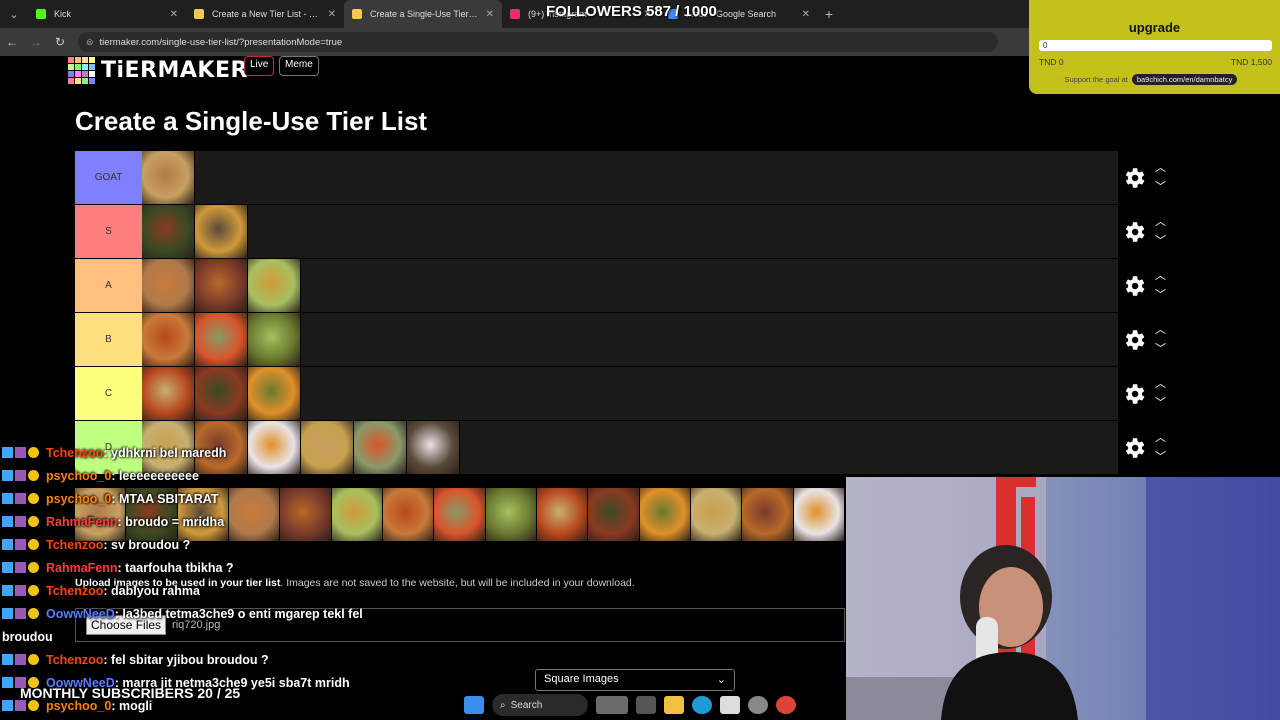  I want to click on windows-start-icon, so click(474, 705).